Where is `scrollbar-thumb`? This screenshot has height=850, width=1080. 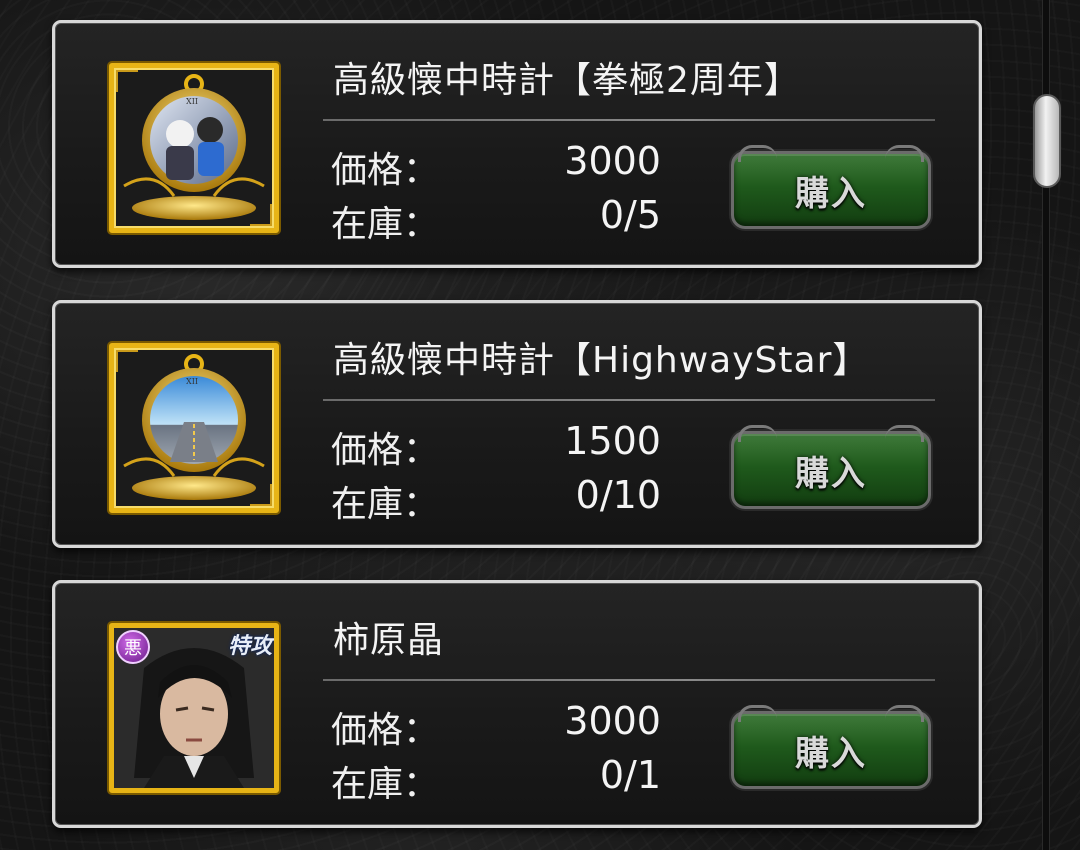
scrollbar-thumb is located at coordinates (1047, 141).